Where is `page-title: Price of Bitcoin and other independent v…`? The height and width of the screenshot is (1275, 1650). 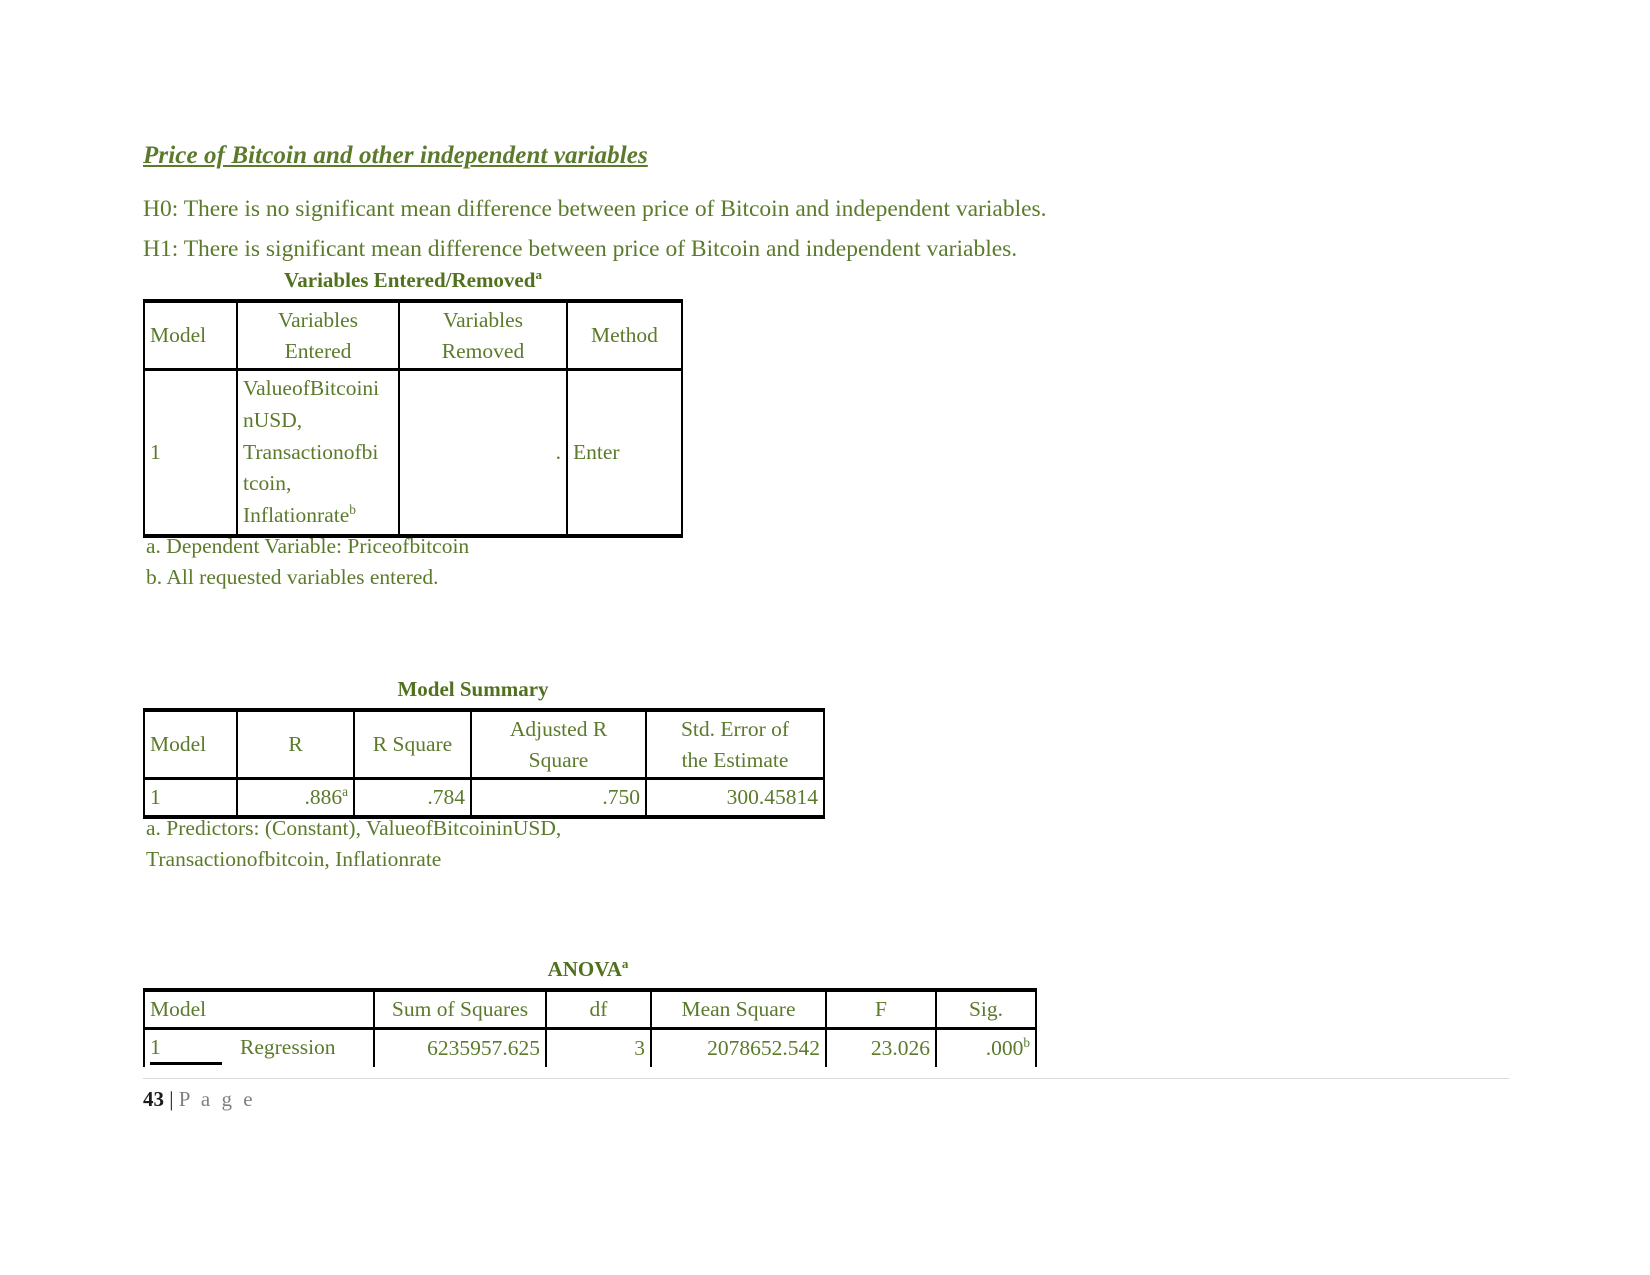
page-title: Price of Bitcoin and other independent v… is located at coordinates (395, 155).